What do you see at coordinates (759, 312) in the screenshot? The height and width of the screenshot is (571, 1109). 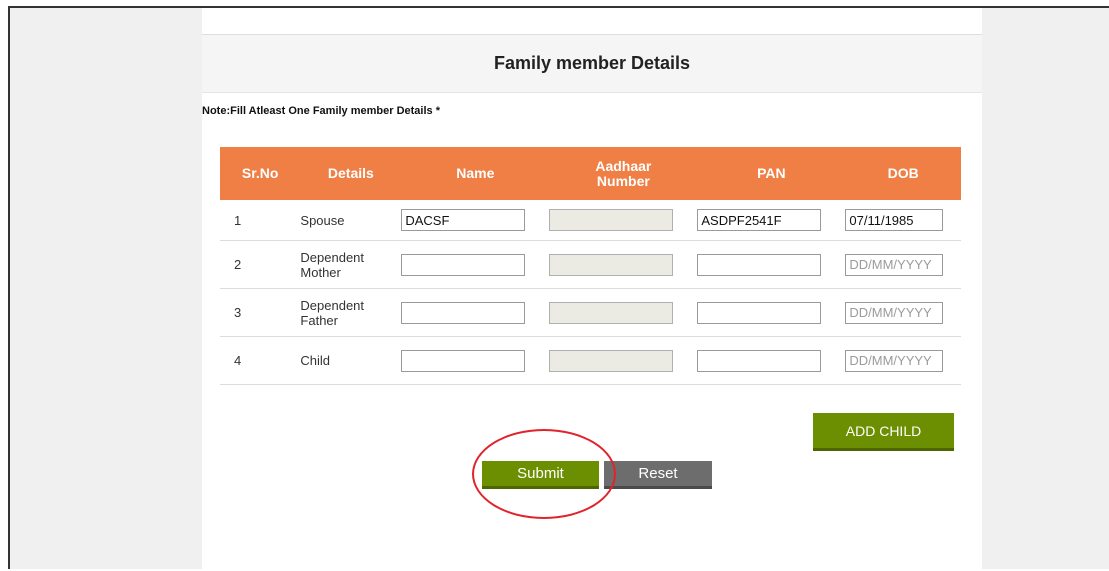 I see `father-pan-input` at bounding box center [759, 312].